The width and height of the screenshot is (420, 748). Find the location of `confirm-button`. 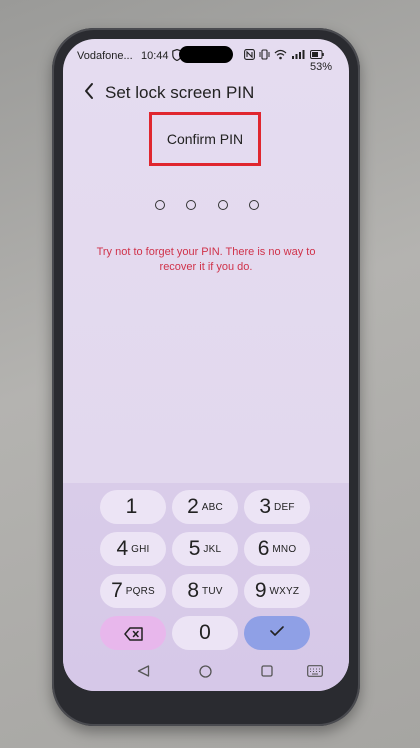

confirm-button is located at coordinates (277, 633).